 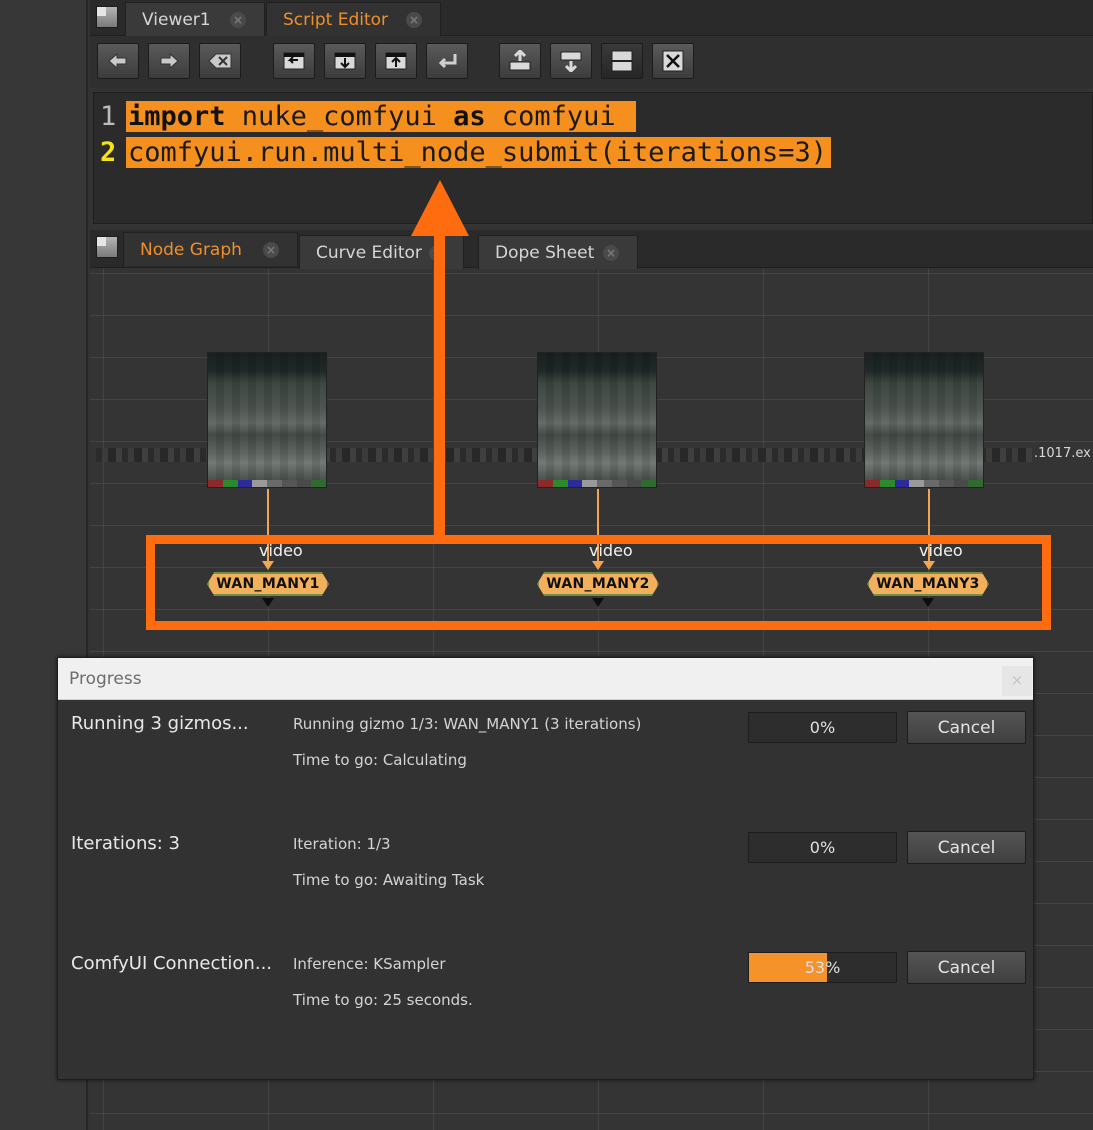 What do you see at coordinates (822, 967) in the screenshot?
I see `progress-text: 53%` at bounding box center [822, 967].